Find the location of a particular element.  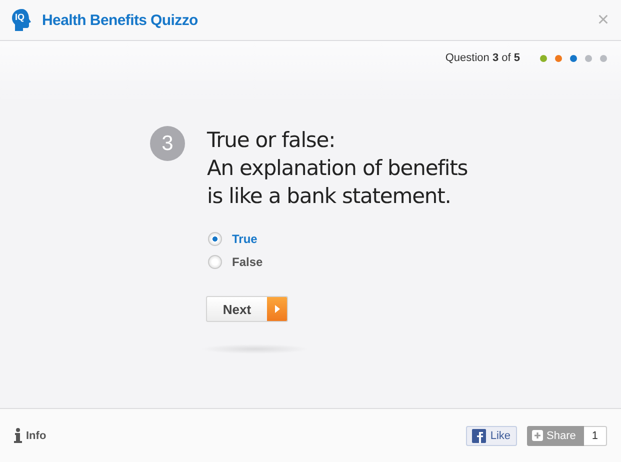

like-button: Like is located at coordinates (491, 436).